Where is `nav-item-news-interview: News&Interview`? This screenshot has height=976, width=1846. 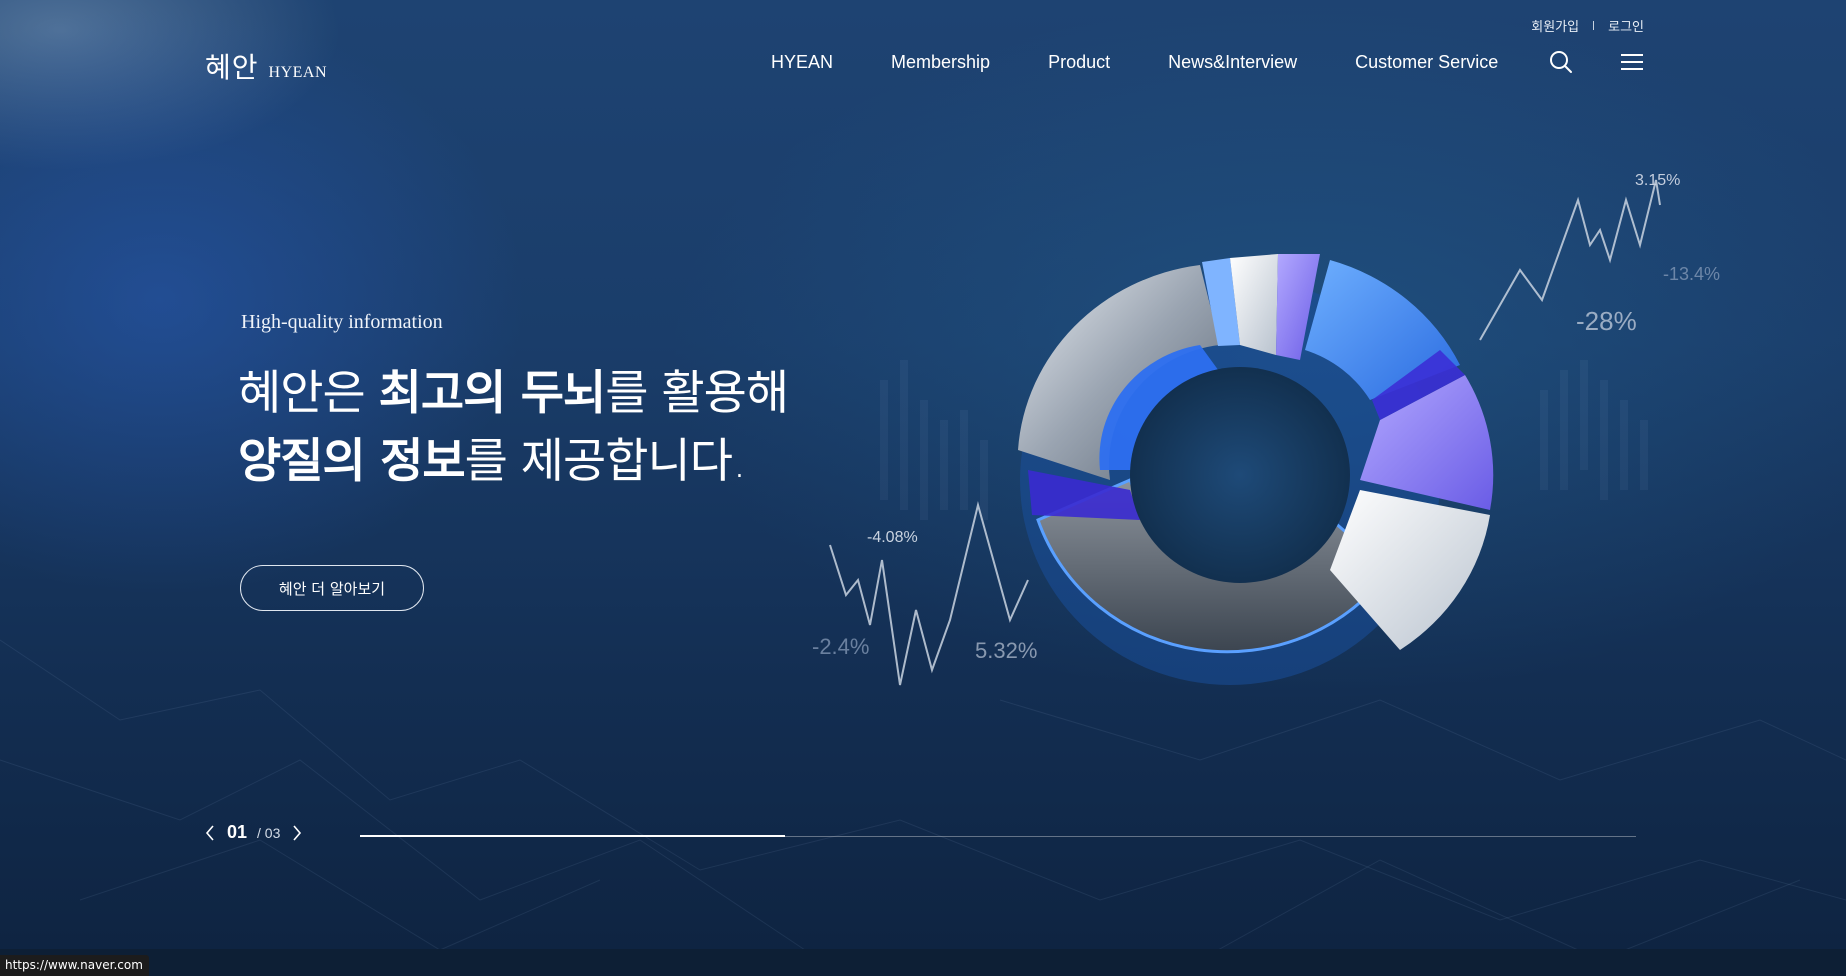
nav-item-news-interview: News&Interview is located at coordinates (1232, 62).